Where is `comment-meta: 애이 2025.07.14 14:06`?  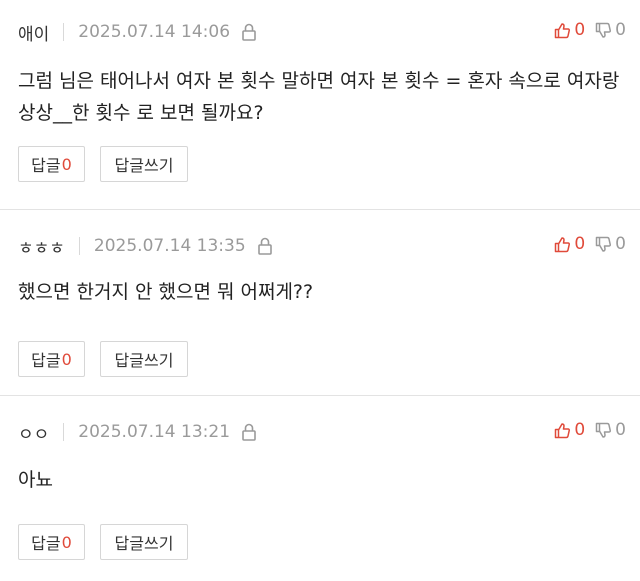 comment-meta: 애이 2025.07.14 14:06 is located at coordinates (138, 32).